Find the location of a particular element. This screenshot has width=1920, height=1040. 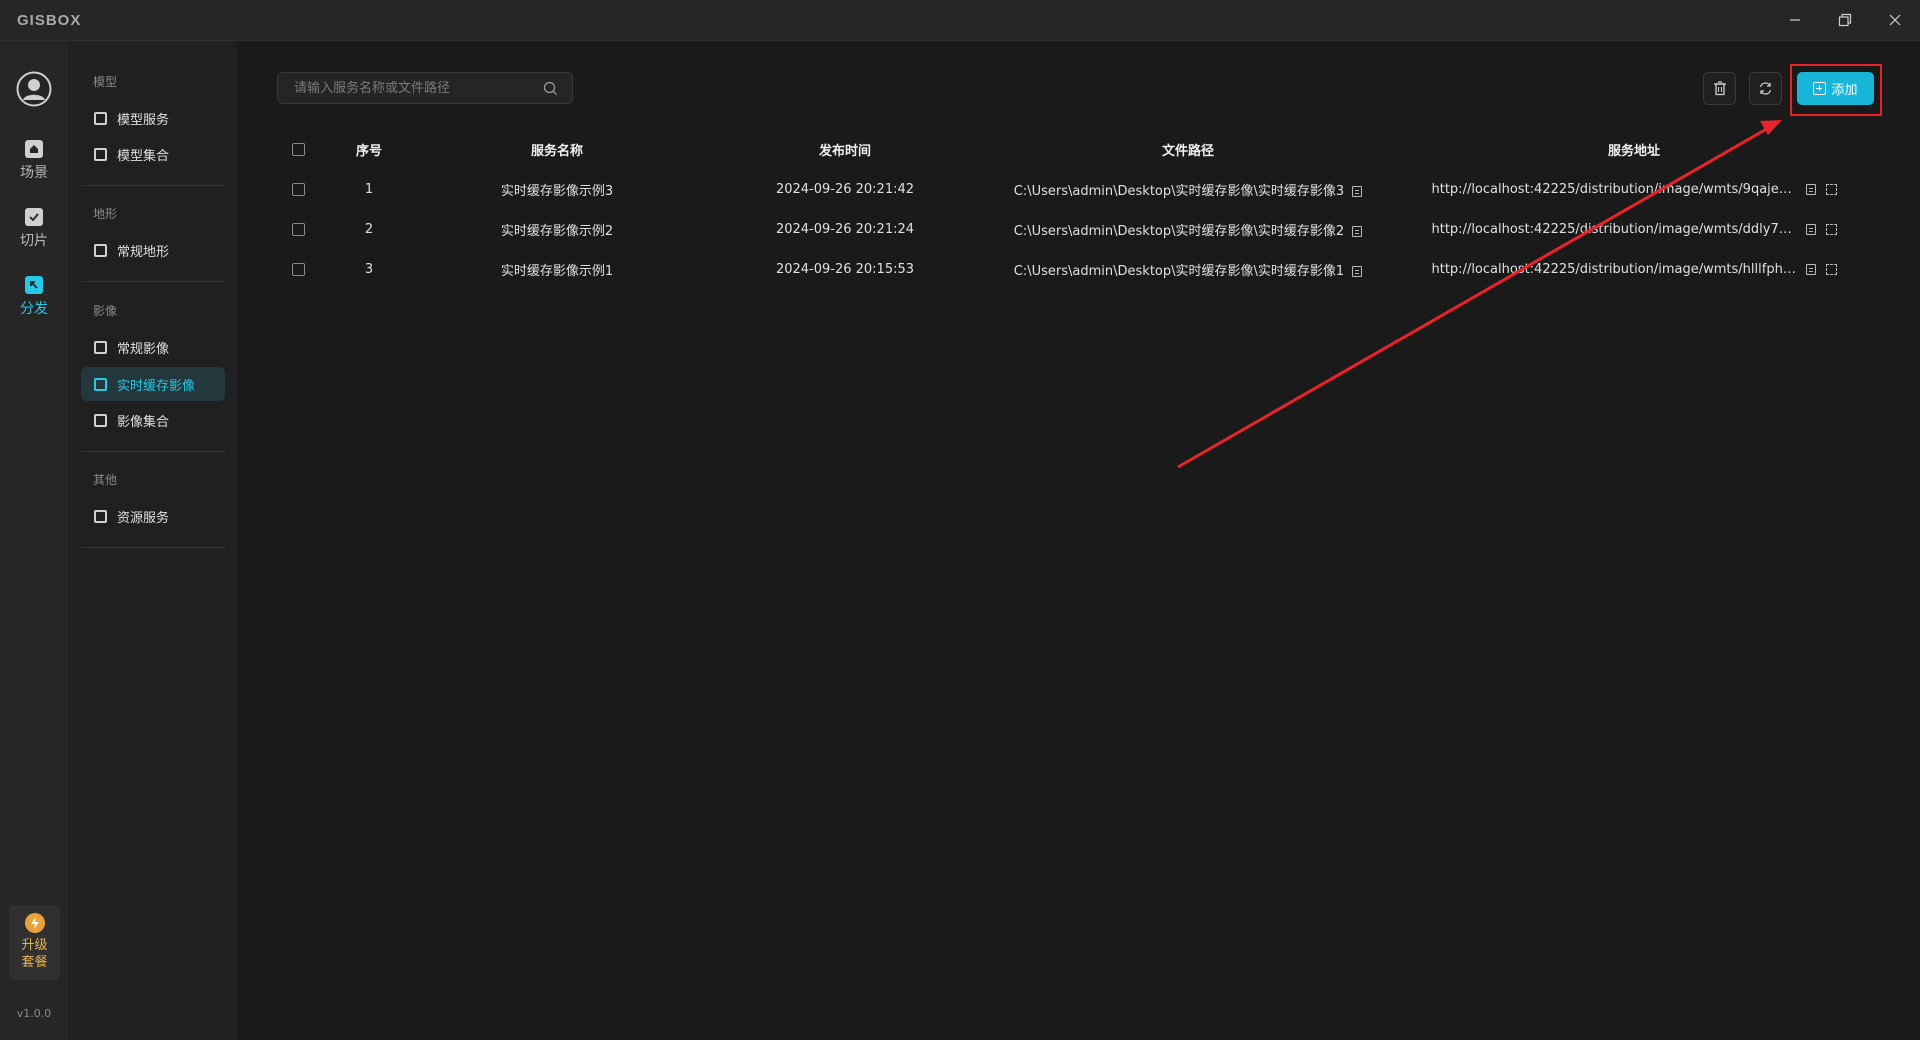

slice-icon is located at coordinates (34, 217).